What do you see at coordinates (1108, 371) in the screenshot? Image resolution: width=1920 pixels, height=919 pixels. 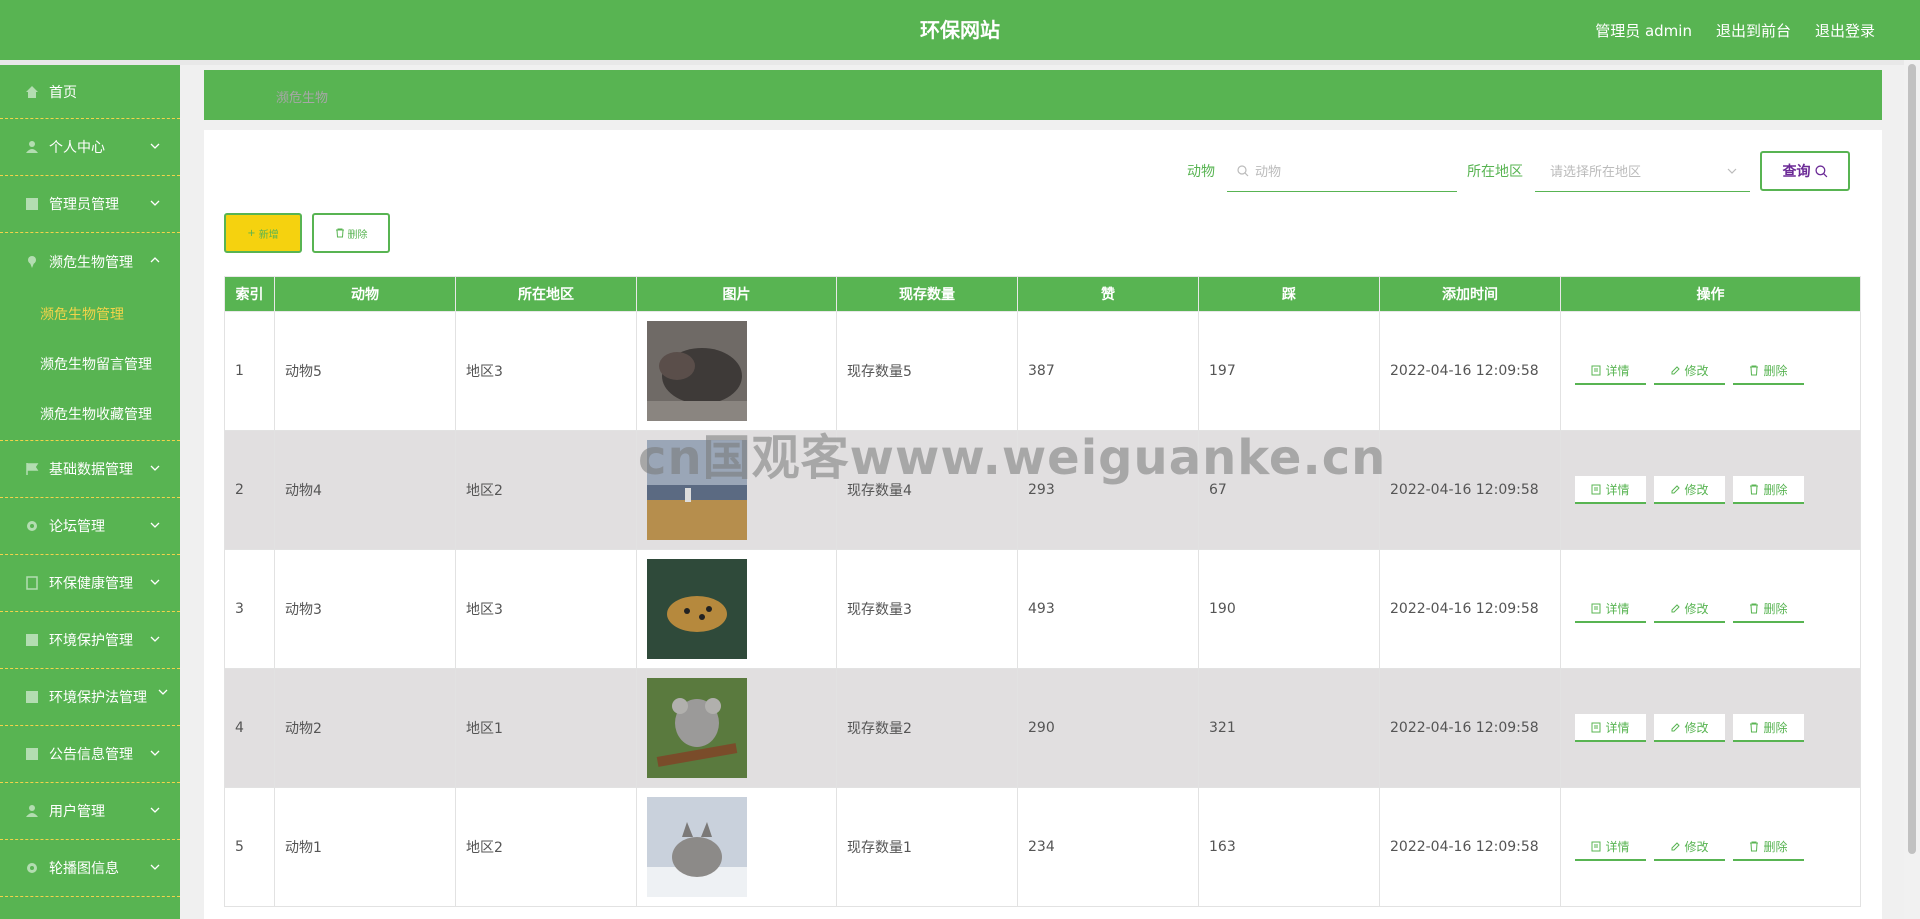 I see `cell-likes: 387` at bounding box center [1108, 371].